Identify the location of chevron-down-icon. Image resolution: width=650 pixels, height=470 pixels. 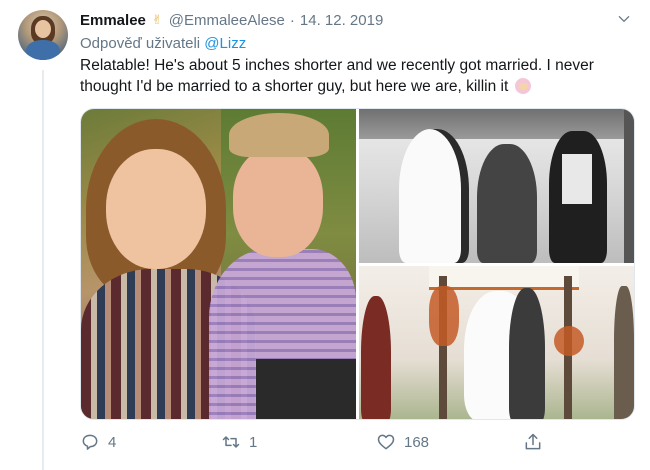
(624, 19).